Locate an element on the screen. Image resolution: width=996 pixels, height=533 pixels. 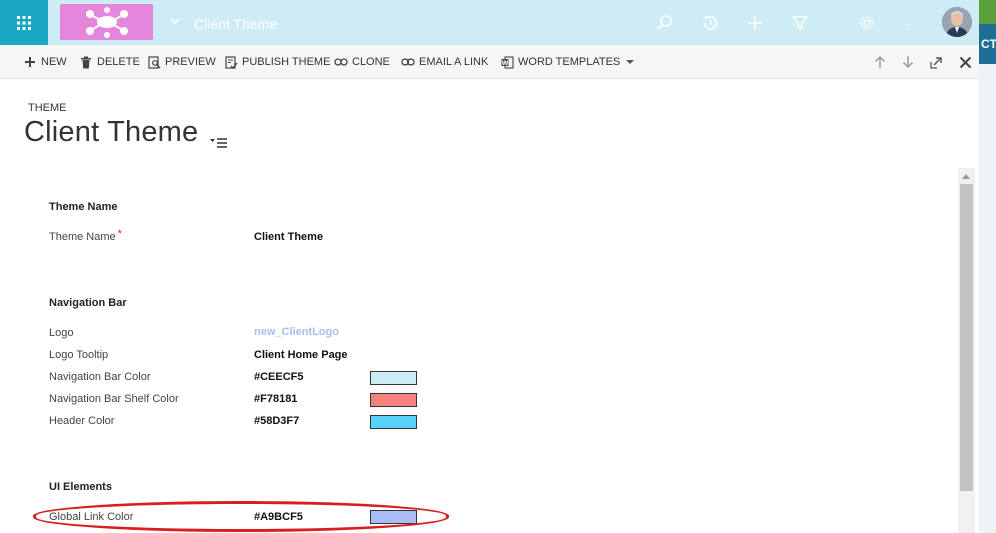
color-swatch-navigation-bar is located at coordinates (393, 378).